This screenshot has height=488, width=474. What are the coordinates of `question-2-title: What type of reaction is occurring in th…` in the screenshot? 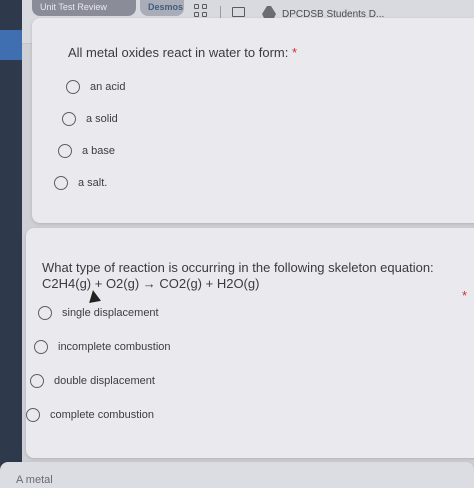 It's located at (238, 267).